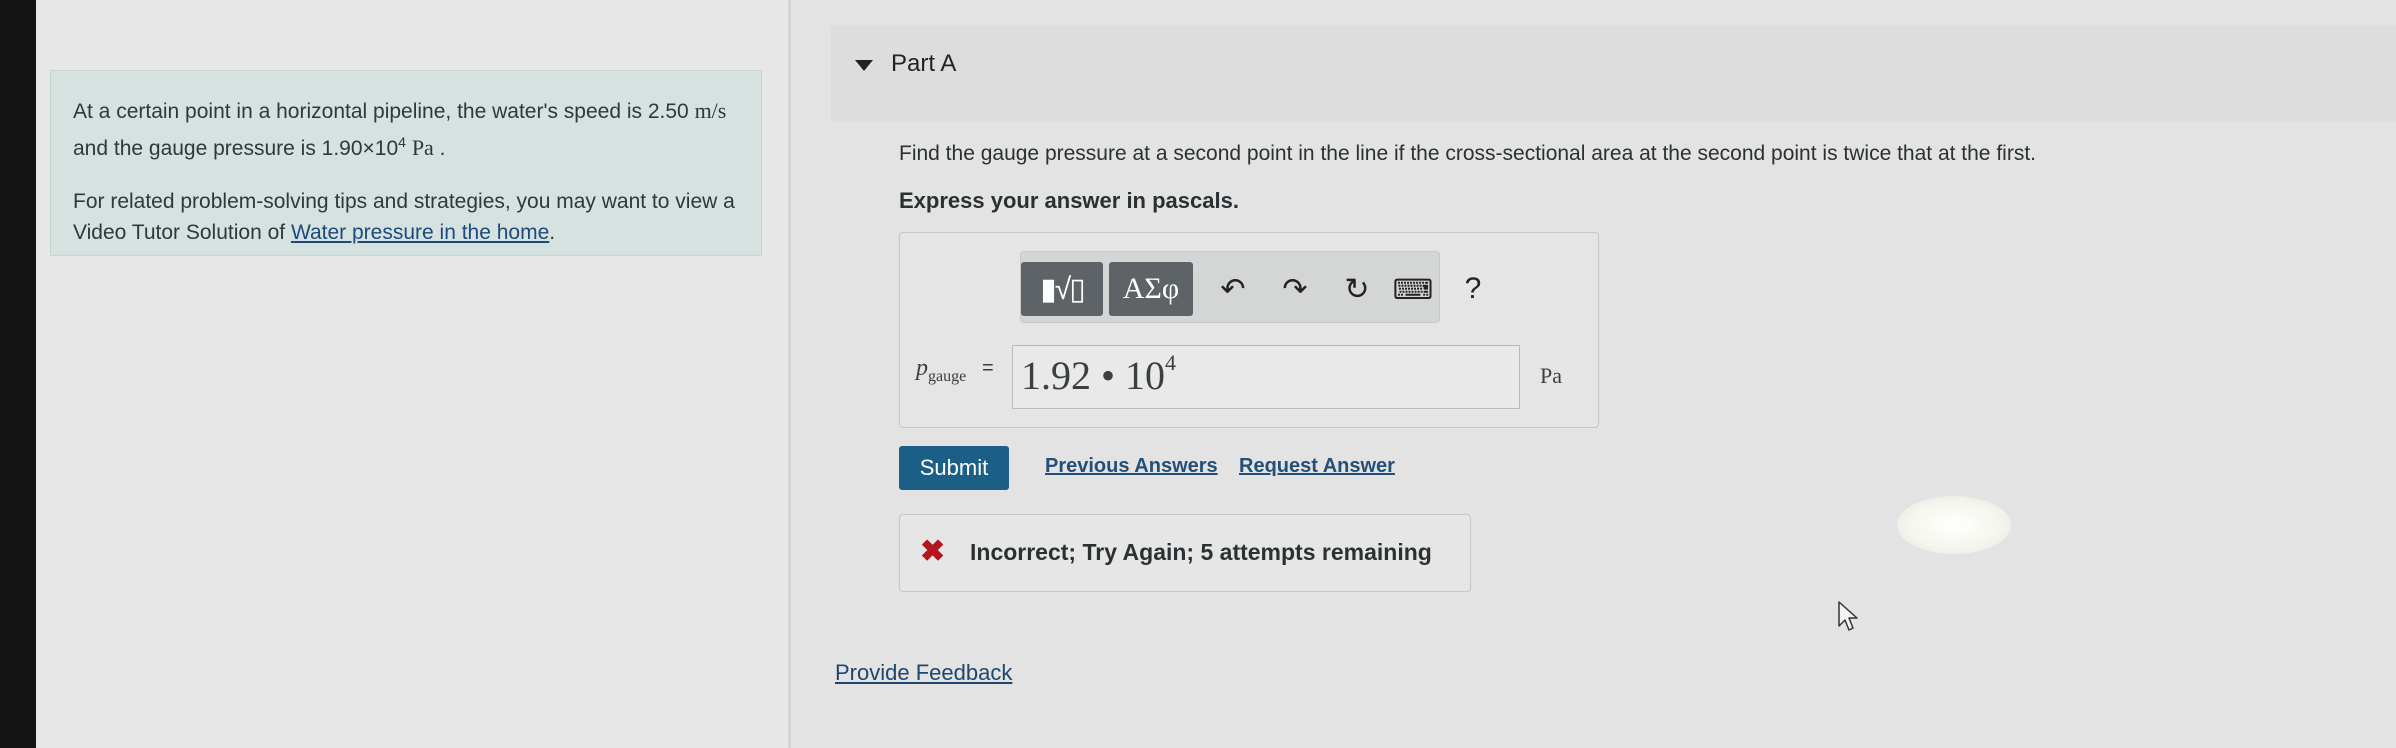 This screenshot has width=2396, height=748. I want to click on video-tutor-link: Water pressure in the home, so click(420, 232).